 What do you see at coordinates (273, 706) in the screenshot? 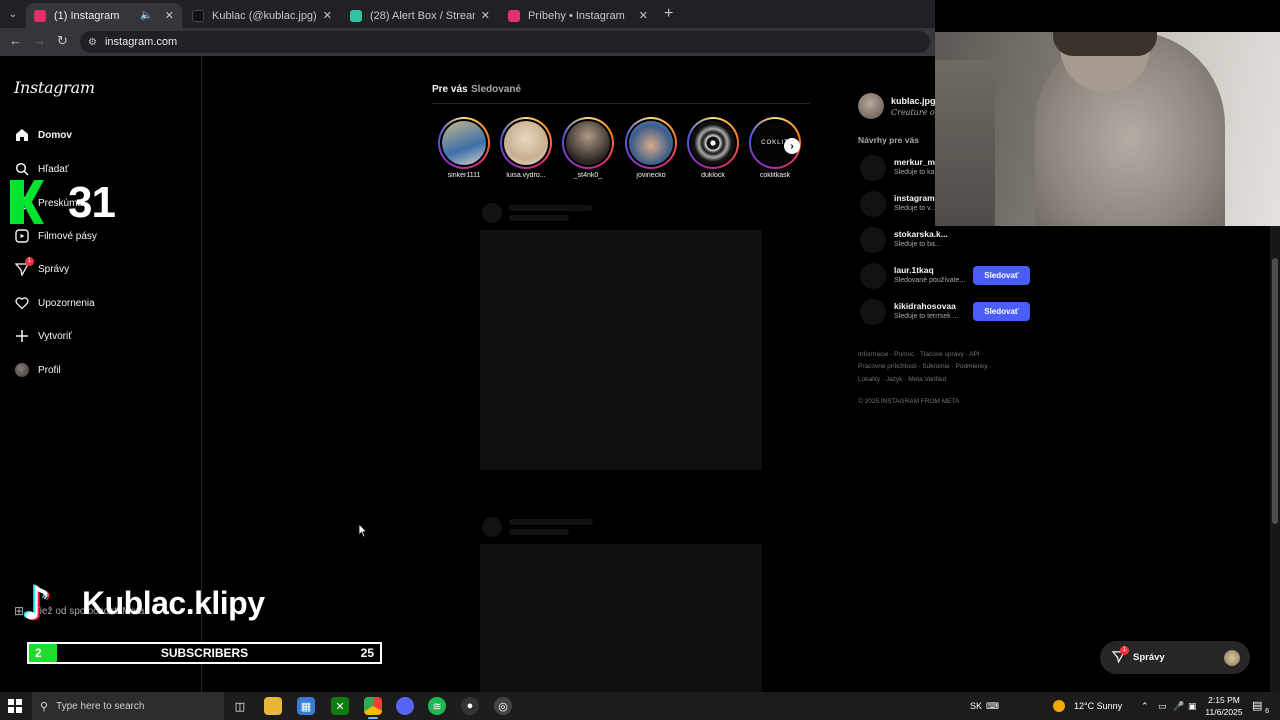
I see `file-explorer-icon` at bounding box center [273, 706].